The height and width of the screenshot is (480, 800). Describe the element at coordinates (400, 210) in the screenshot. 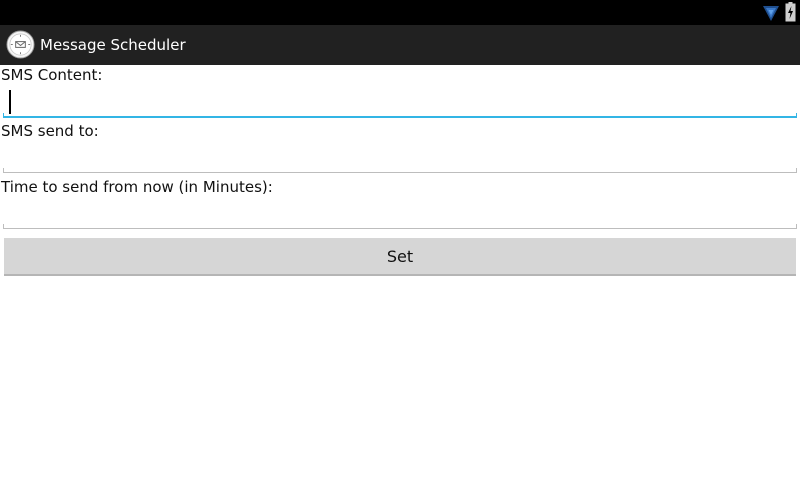

I see `time-minutes-input` at that location.